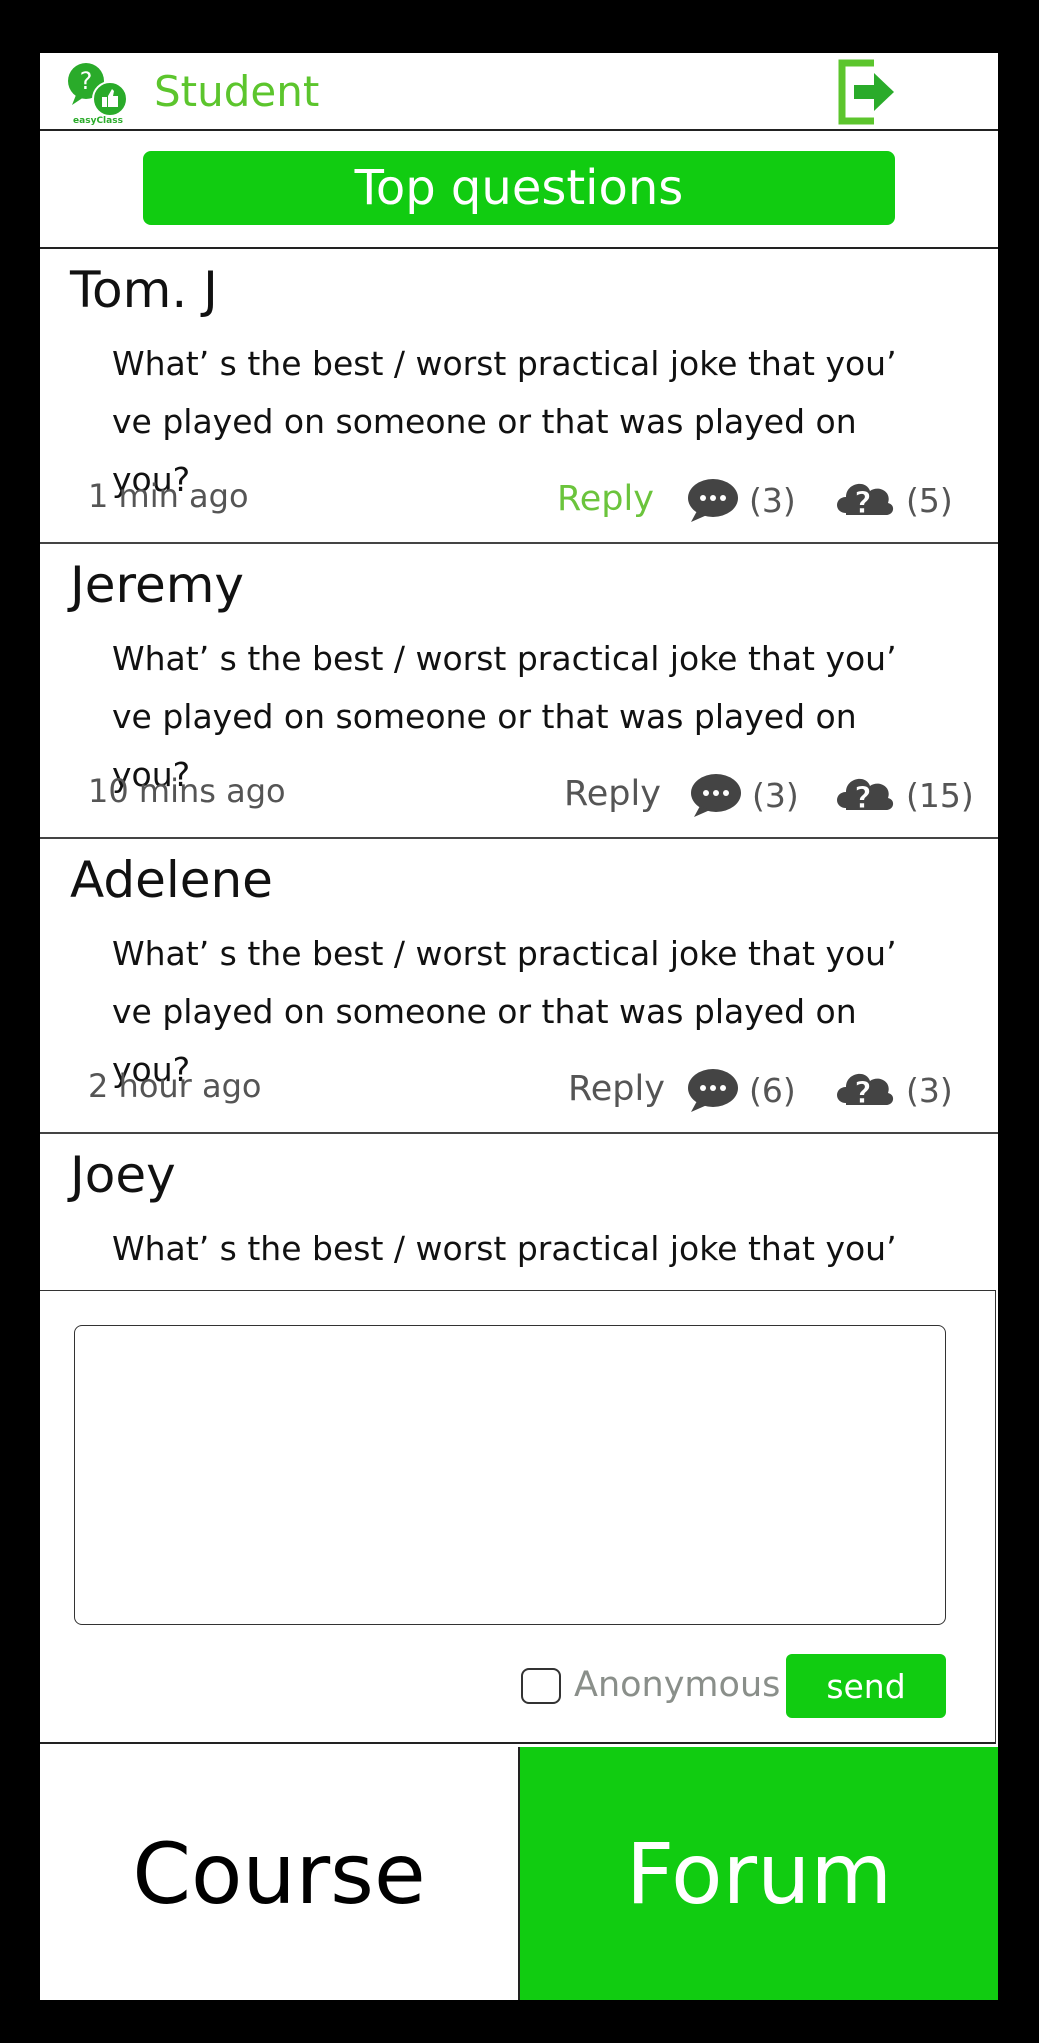 This screenshot has width=1039, height=2043. I want to click on question-timestamp: 1 min ago, so click(168, 496).